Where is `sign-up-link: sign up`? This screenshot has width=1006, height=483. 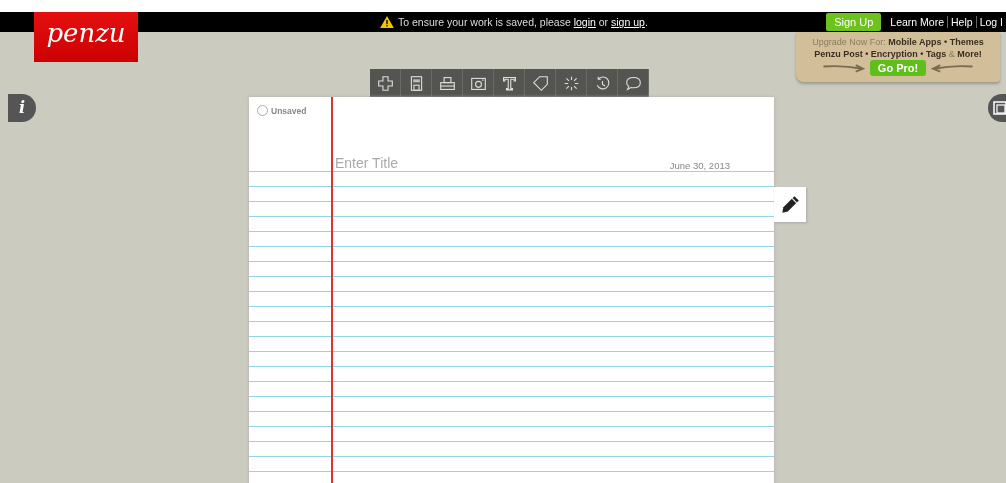
sign-up-link: sign up is located at coordinates (628, 22).